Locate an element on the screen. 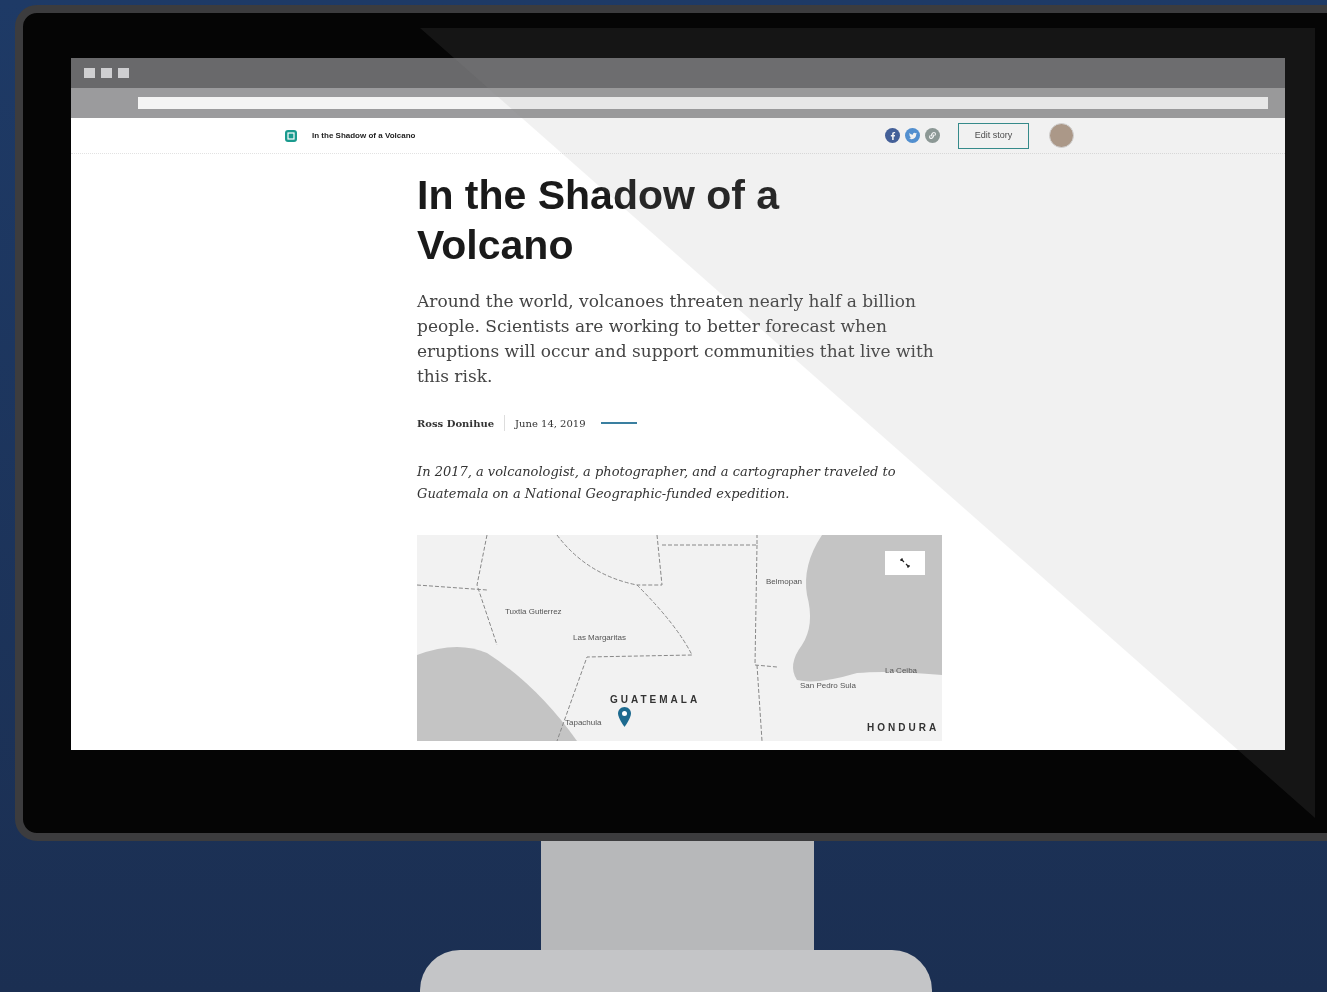 The image size is (1327, 992). facebook-icon is located at coordinates (892, 135).